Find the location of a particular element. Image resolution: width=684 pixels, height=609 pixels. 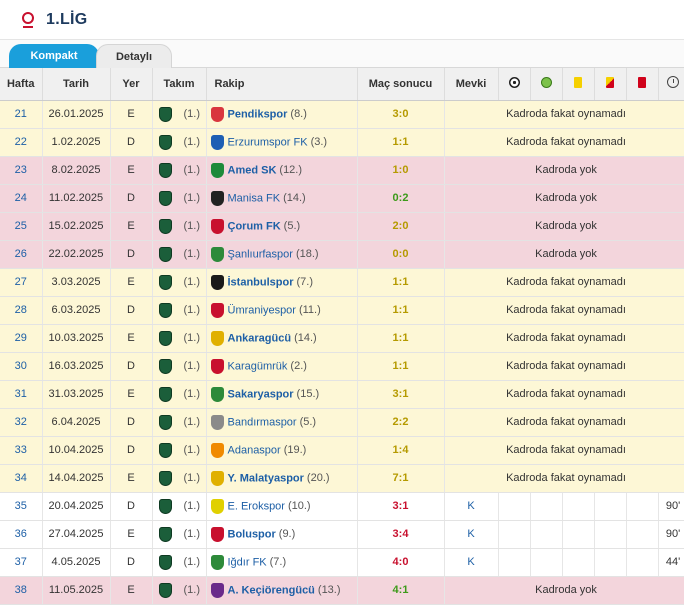

match-result: 0:0 is located at coordinates (401, 254).